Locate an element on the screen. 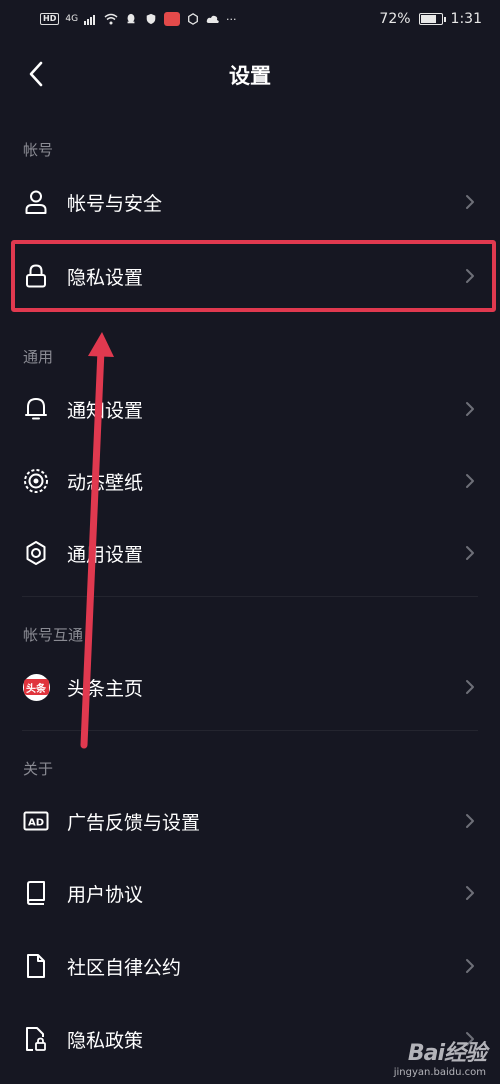  battery-icon is located at coordinates (432, 19).